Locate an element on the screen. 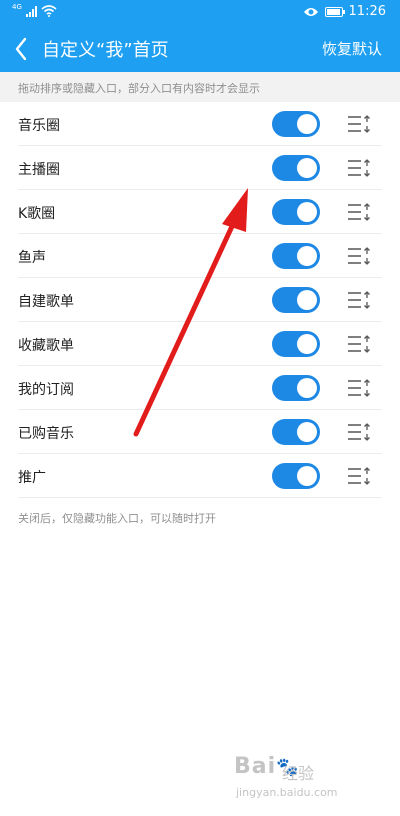 The image size is (400, 816). list-item-label: K歌圈 is located at coordinates (37, 214).